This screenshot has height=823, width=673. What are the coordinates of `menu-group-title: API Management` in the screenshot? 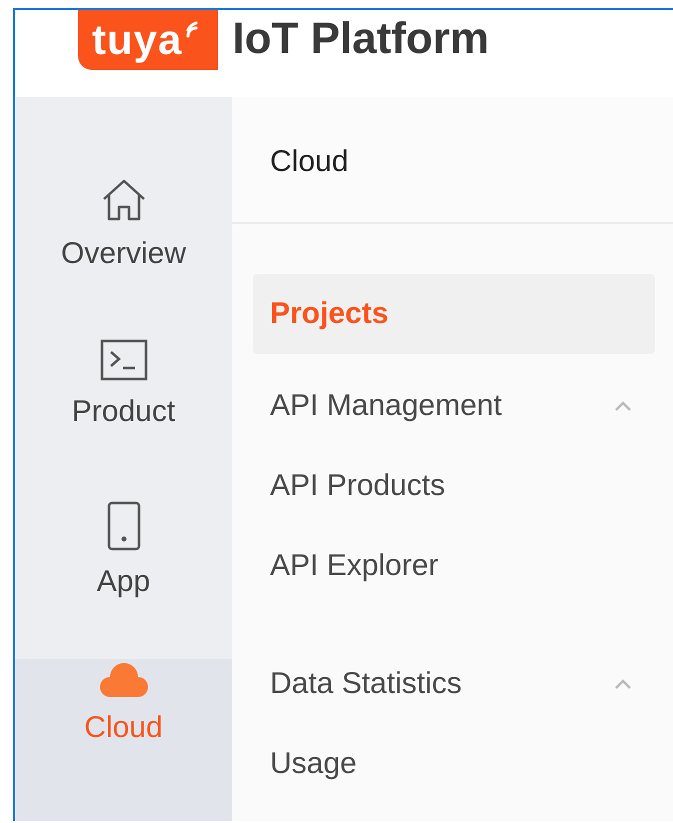 It's located at (386, 406).